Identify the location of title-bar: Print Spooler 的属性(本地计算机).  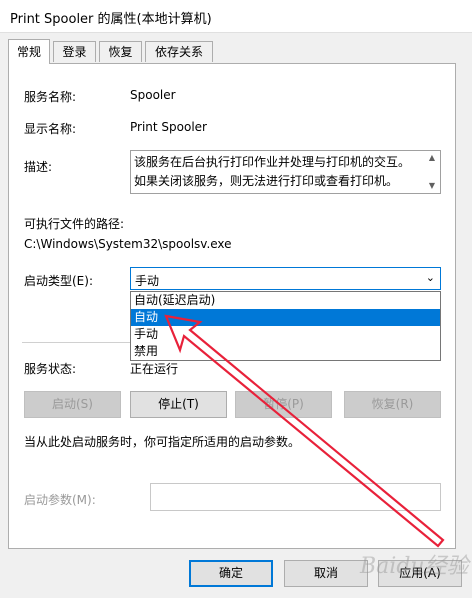
(236, 16).